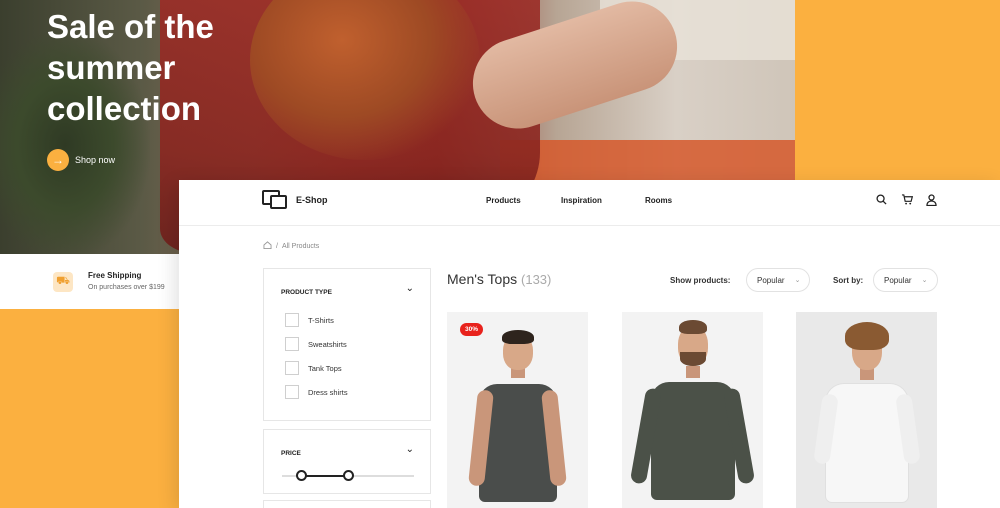  What do you see at coordinates (295, 200) in the screenshot?
I see `brand-logo: E-Shop` at bounding box center [295, 200].